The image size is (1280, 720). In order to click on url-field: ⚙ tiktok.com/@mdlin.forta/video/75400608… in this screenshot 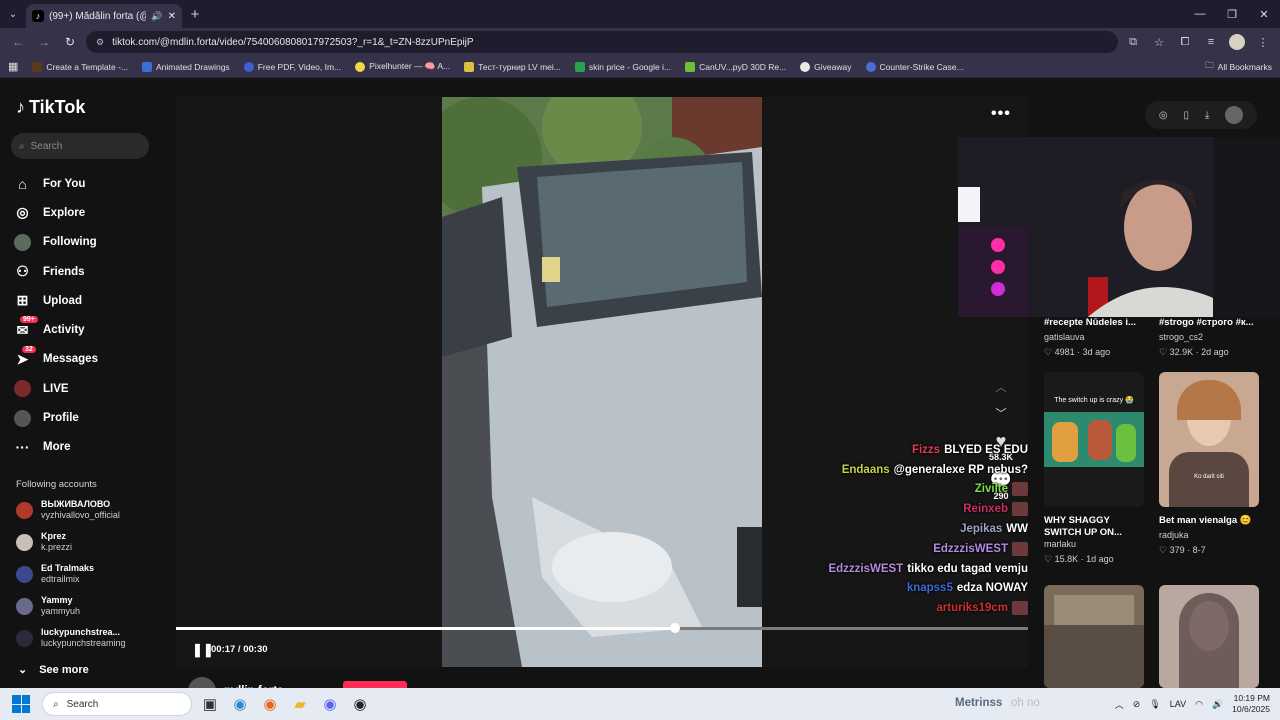, I will do `click(602, 42)`.